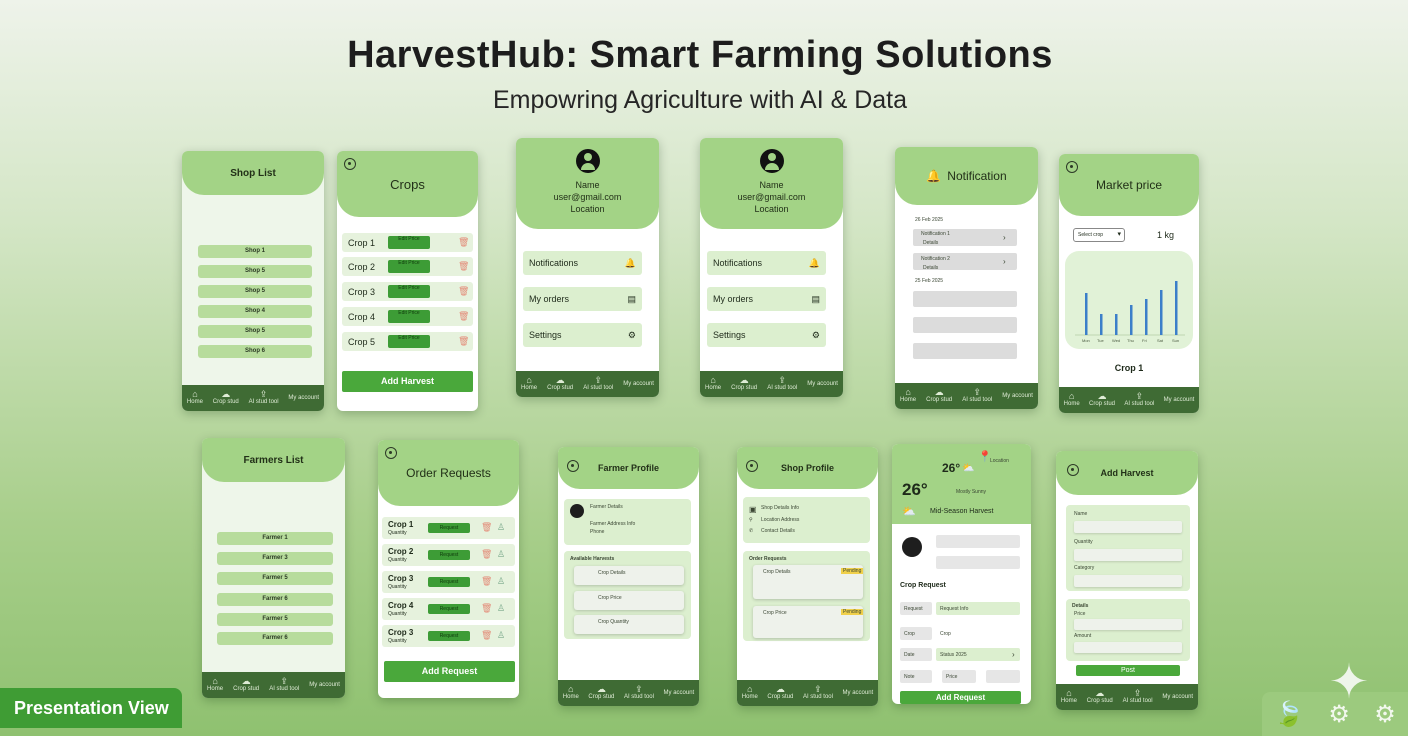 The height and width of the screenshot is (736, 1408). Describe the element at coordinates (407, 381) in the screenshot. I see `add-harvest-button: Add Harvest` at that location.